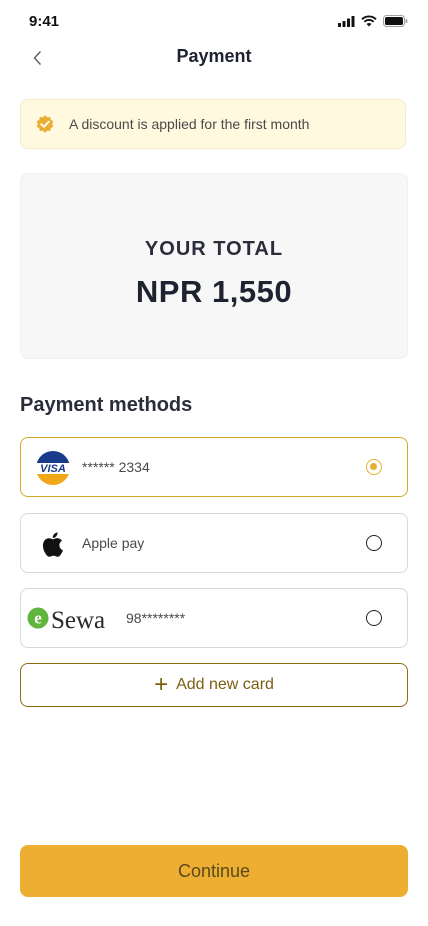 The width and height of the screenshot is (428, 926). What do you see at coordinates (38, 618) in the screenshot?
I see `svg-text: e` at bounding box center [38, 618].